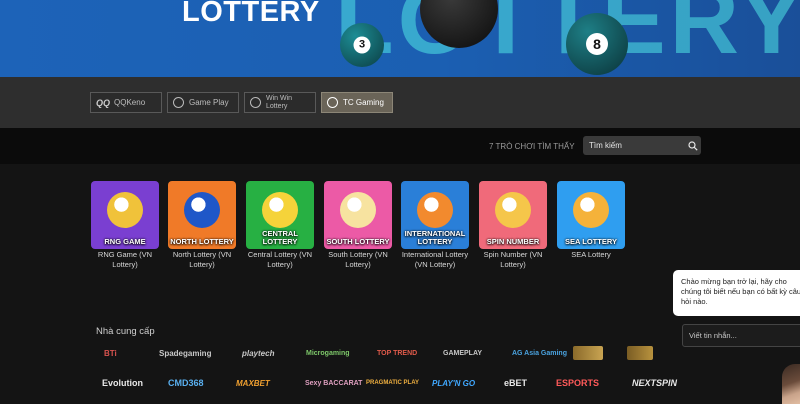  Describe the element at coordinates (202, 241) in the screenshot. I see `thumbnail-label: NORTH LOTTERY` at that location.